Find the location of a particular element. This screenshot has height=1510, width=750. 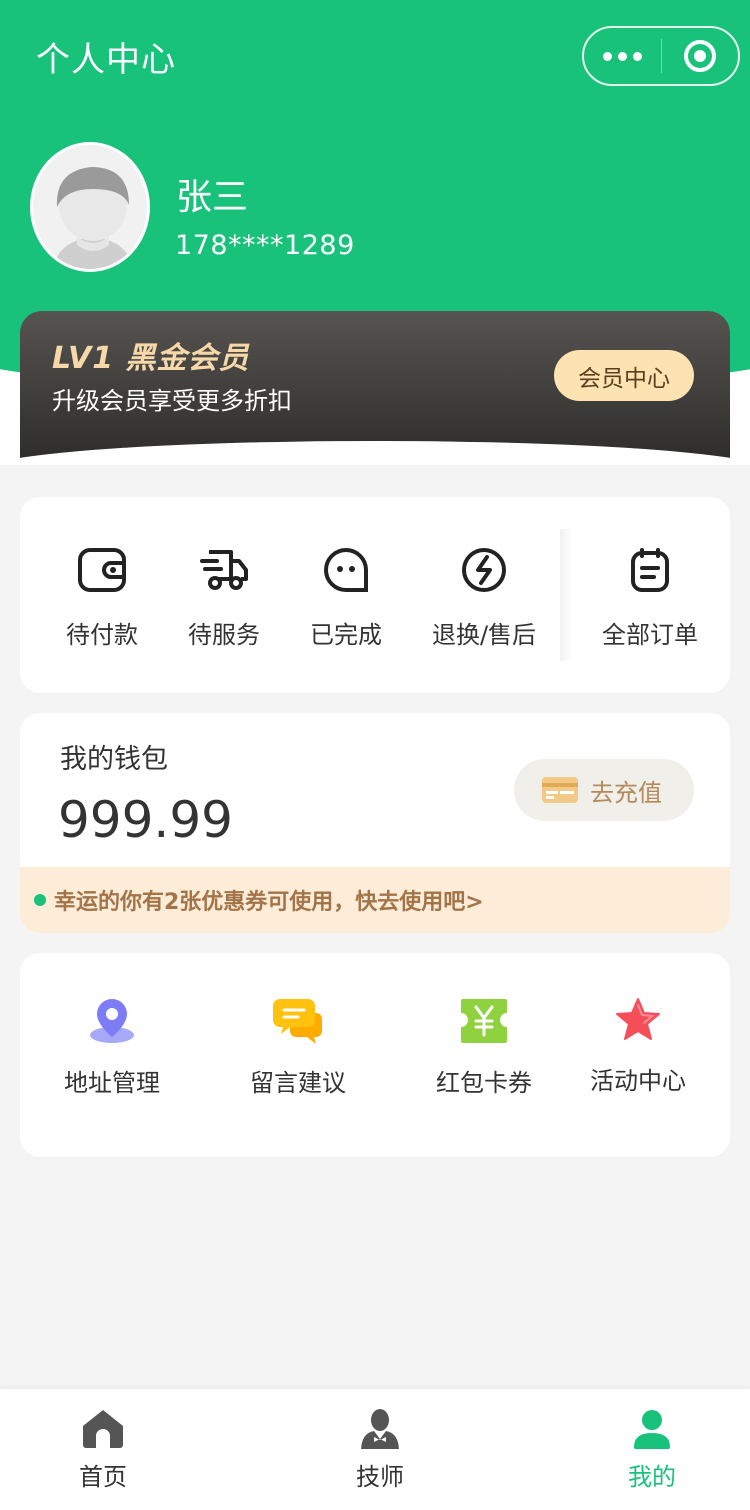

recharge-button: 去充值 is located at coordinates (604, 790).